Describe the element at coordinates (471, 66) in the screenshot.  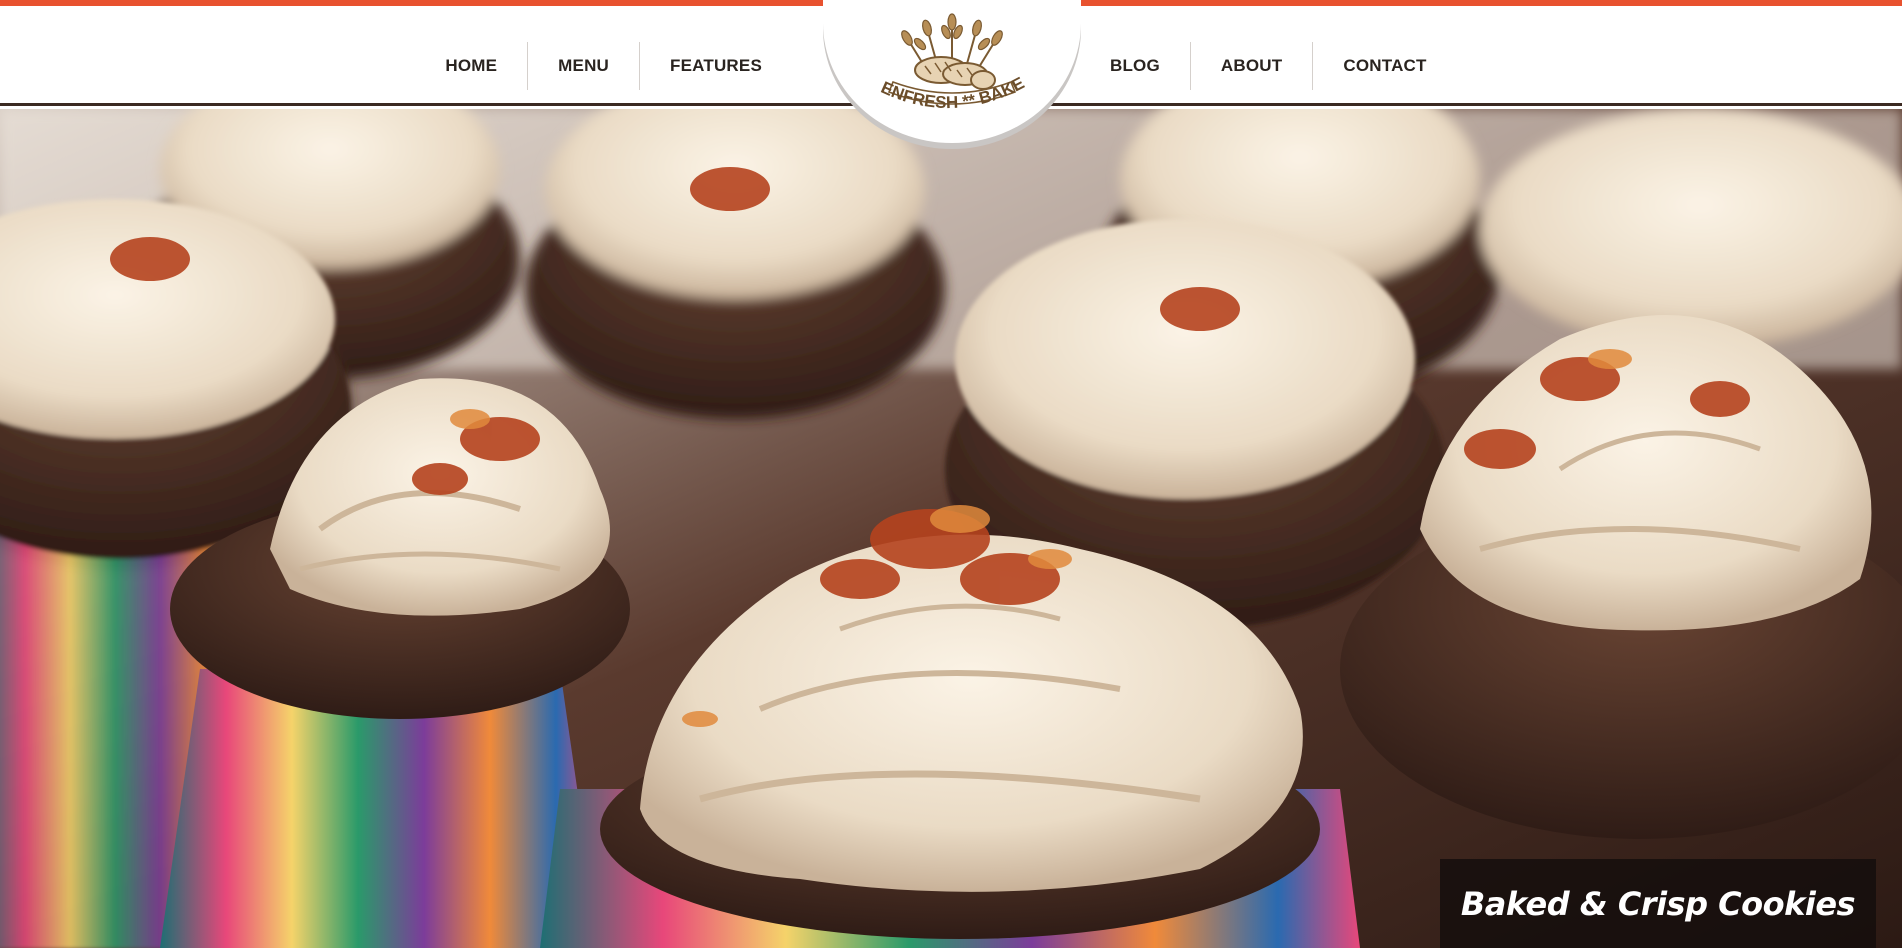
I see `nav-home-link: HOME` at that location.